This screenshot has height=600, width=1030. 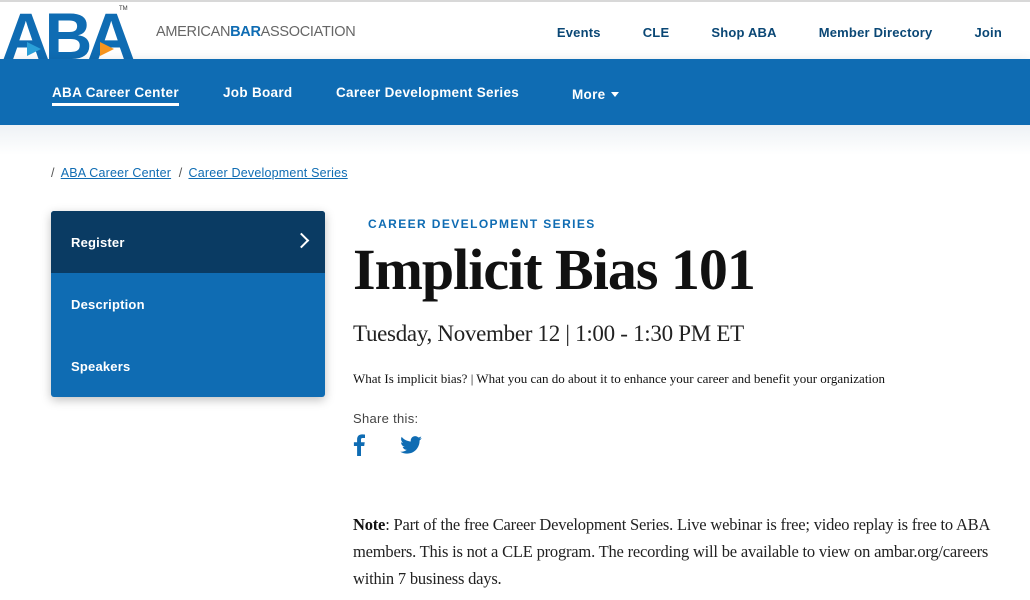 I want to click on topnav-shop-aba: Shop ABA, so click(x=743, y=32).